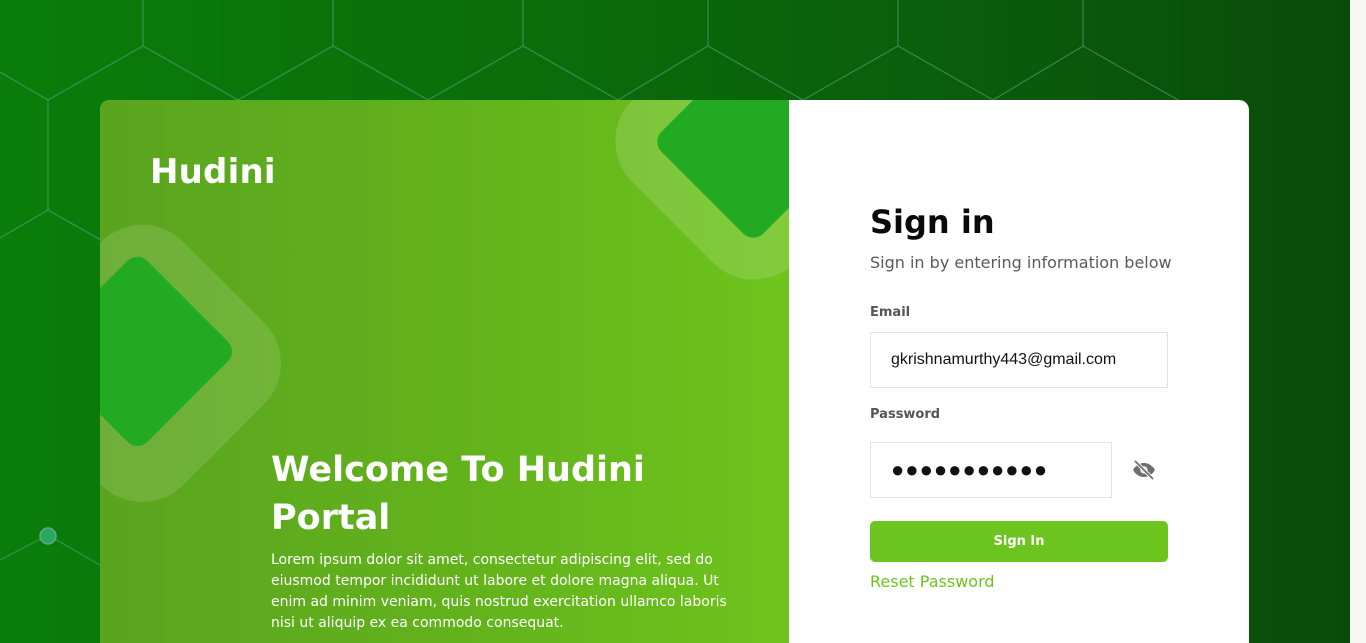 This screenshot has height=643, width=1366. I want to click on page-edge-strip, so click(1358, 321).